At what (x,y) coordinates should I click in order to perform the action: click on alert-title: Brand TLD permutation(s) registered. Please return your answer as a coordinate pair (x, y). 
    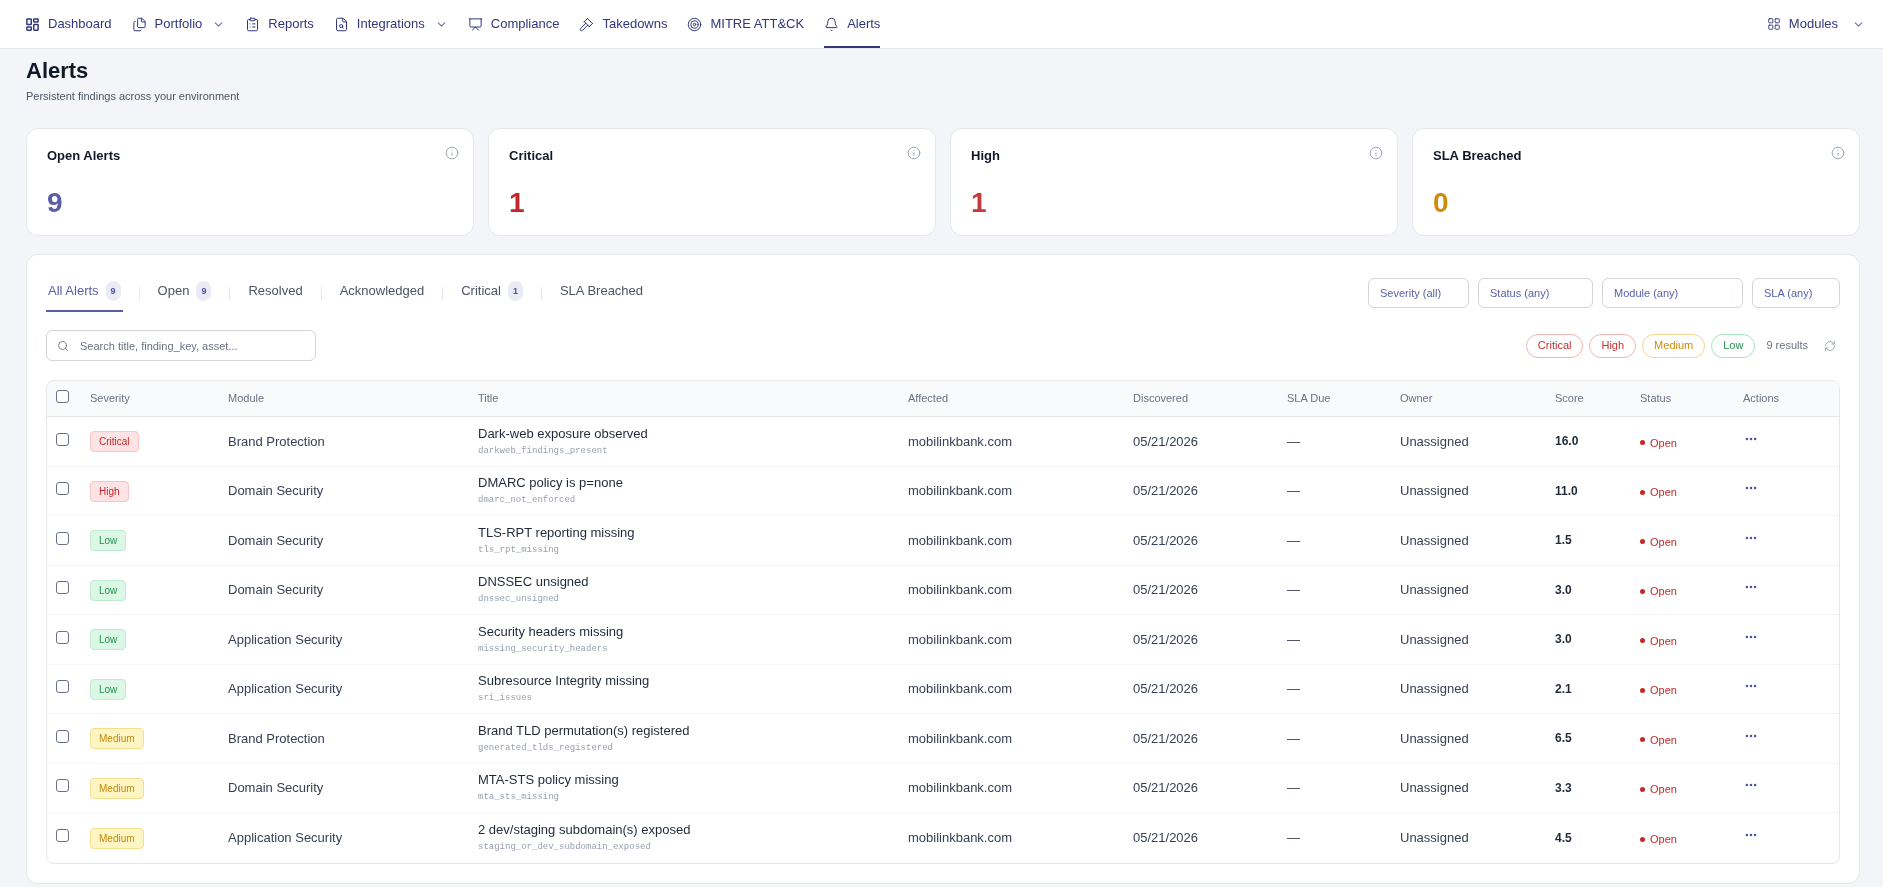
    Looking at the image, I should click on (584, 730).